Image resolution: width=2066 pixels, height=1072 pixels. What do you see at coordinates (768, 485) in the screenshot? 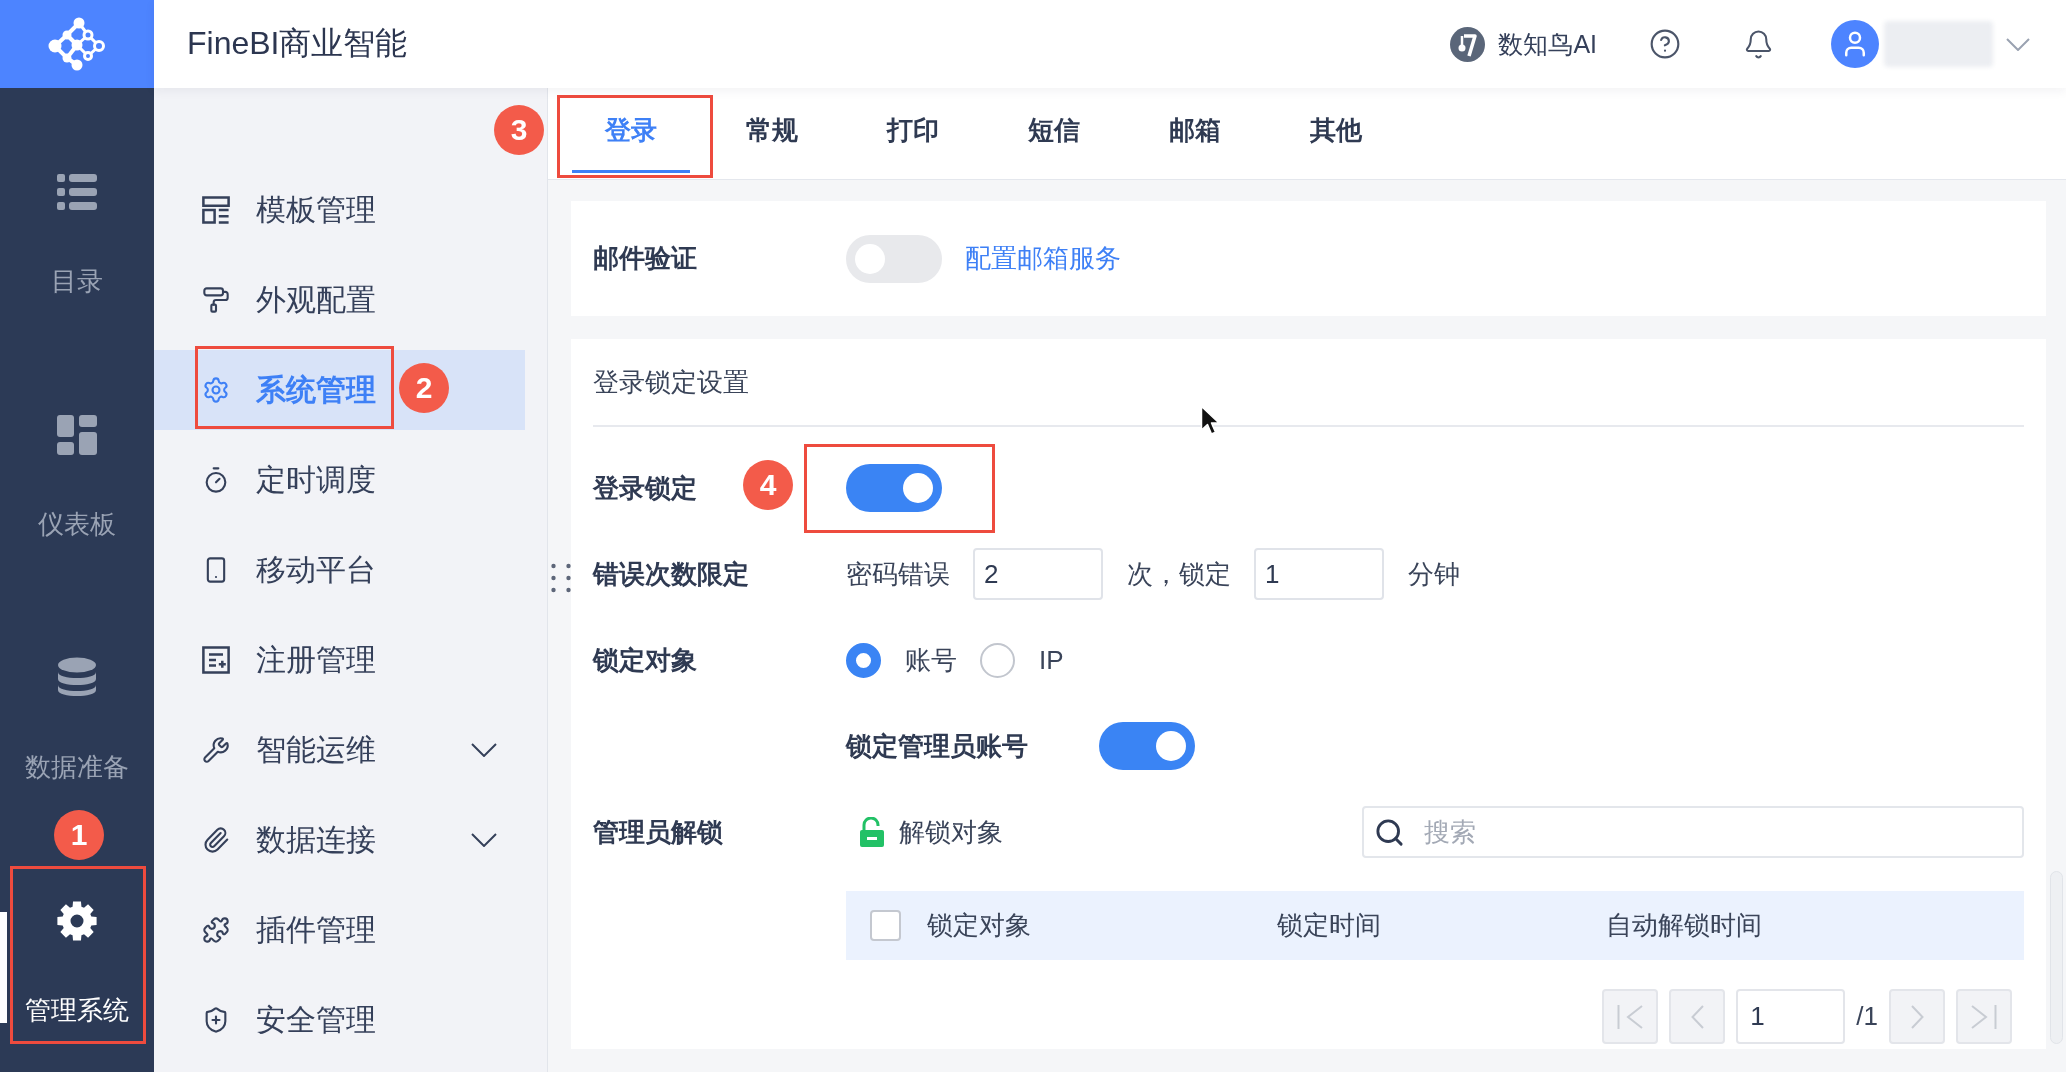
I see `step-badge: 4` at bounding box center [768, 485].